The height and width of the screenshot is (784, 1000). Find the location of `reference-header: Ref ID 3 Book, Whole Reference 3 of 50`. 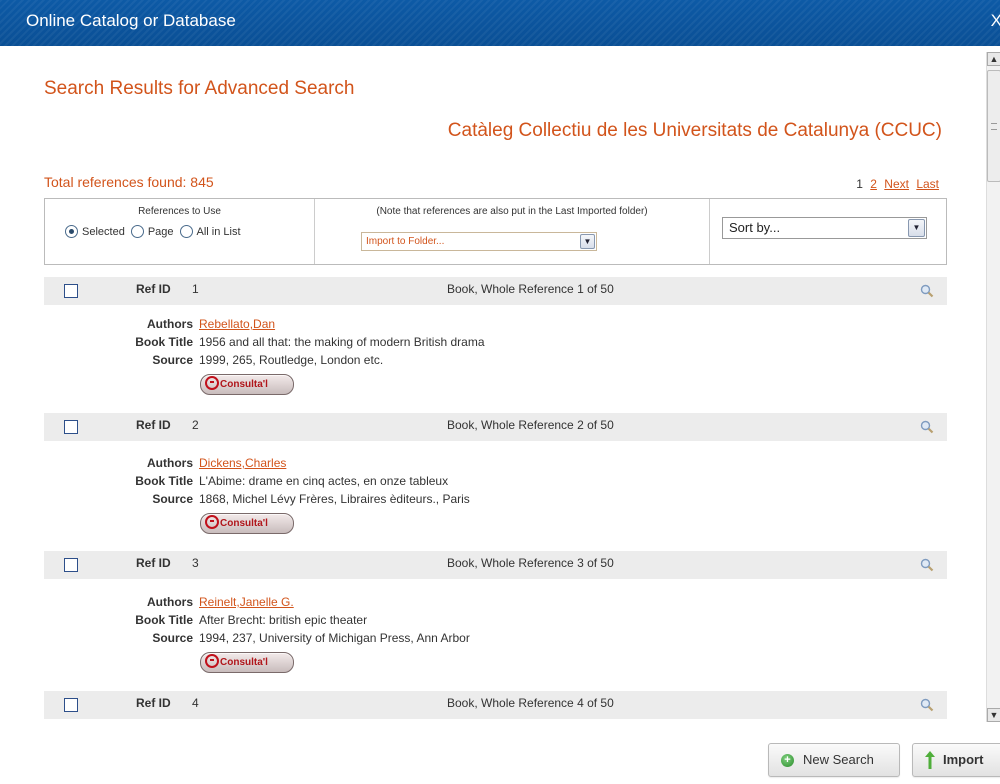

reference-header: Ref ID 3 Book, Whole Reference 3 of 50 is located at coordinates (495, 565).